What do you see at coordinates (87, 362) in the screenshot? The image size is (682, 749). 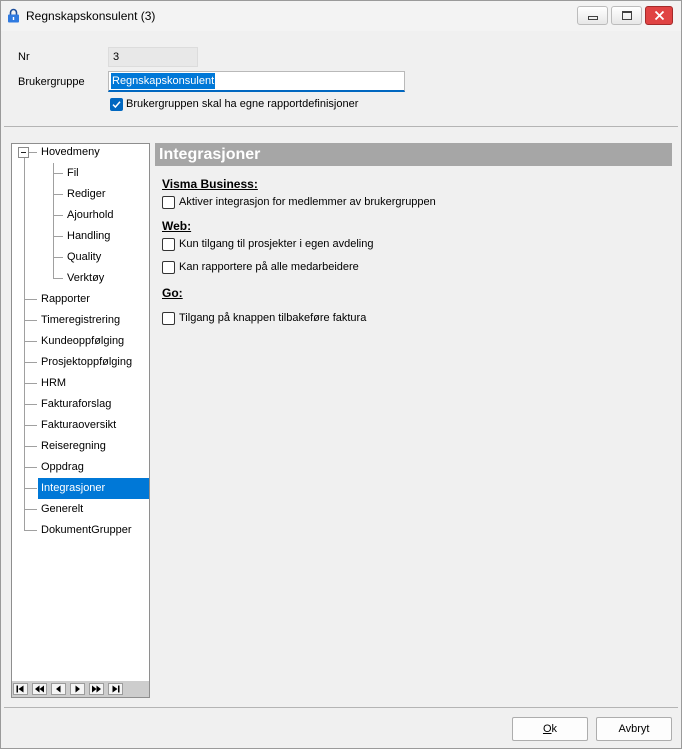 I see `tree-node-label: Prosjektoppfølging` at bounding box center [87, 362].